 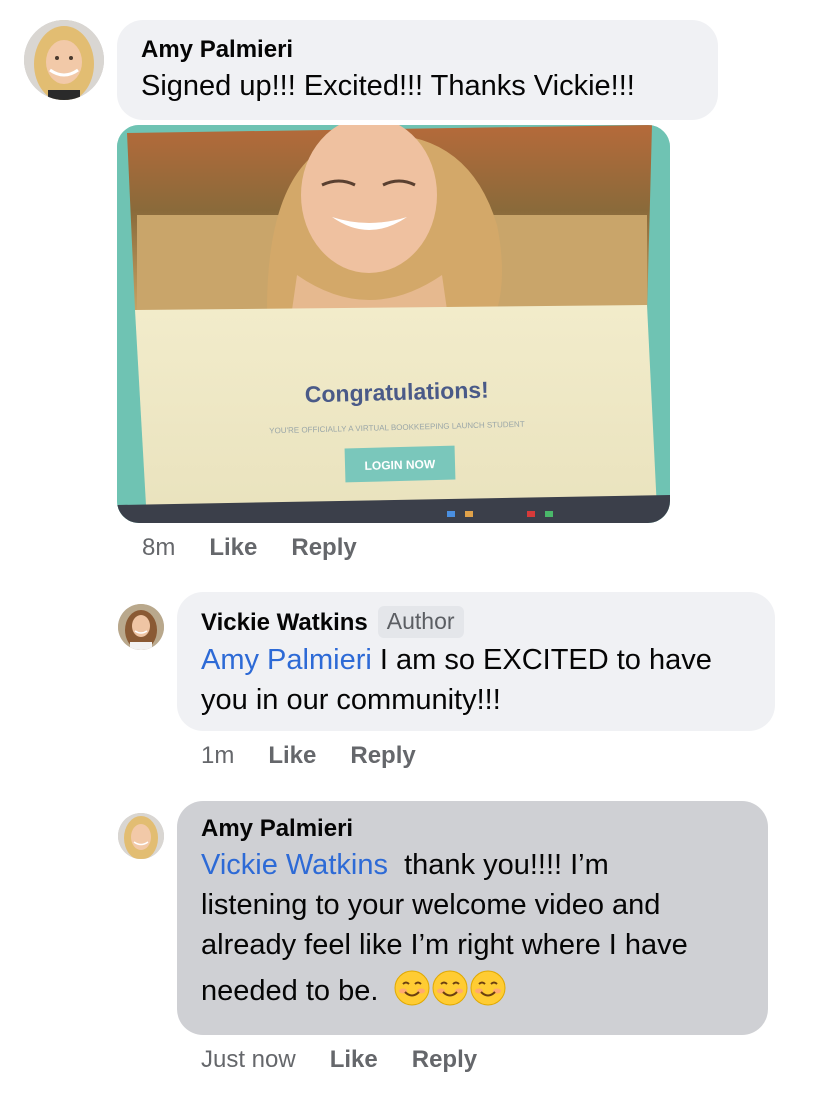 What do you see at coordinates (248, 1060) in the screenshot?
I see `comment-timestamp: Just now` at bounding box center [248, 1060].